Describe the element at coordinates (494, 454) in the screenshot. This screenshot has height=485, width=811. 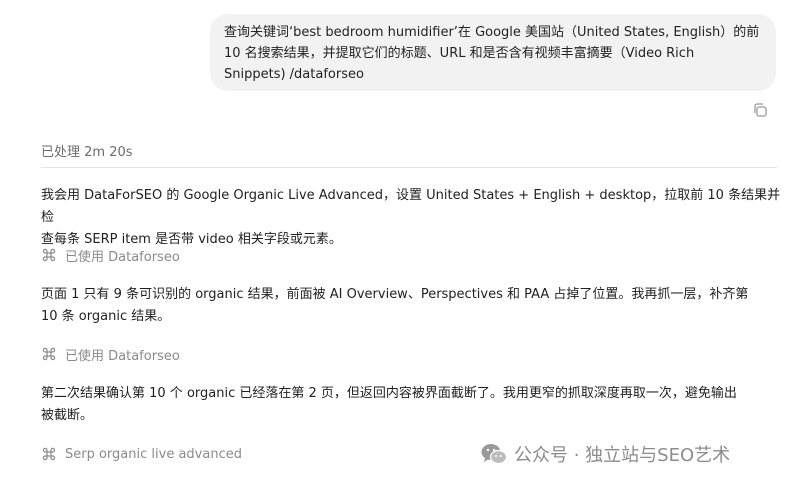
I see `wechat-icon` at that location.